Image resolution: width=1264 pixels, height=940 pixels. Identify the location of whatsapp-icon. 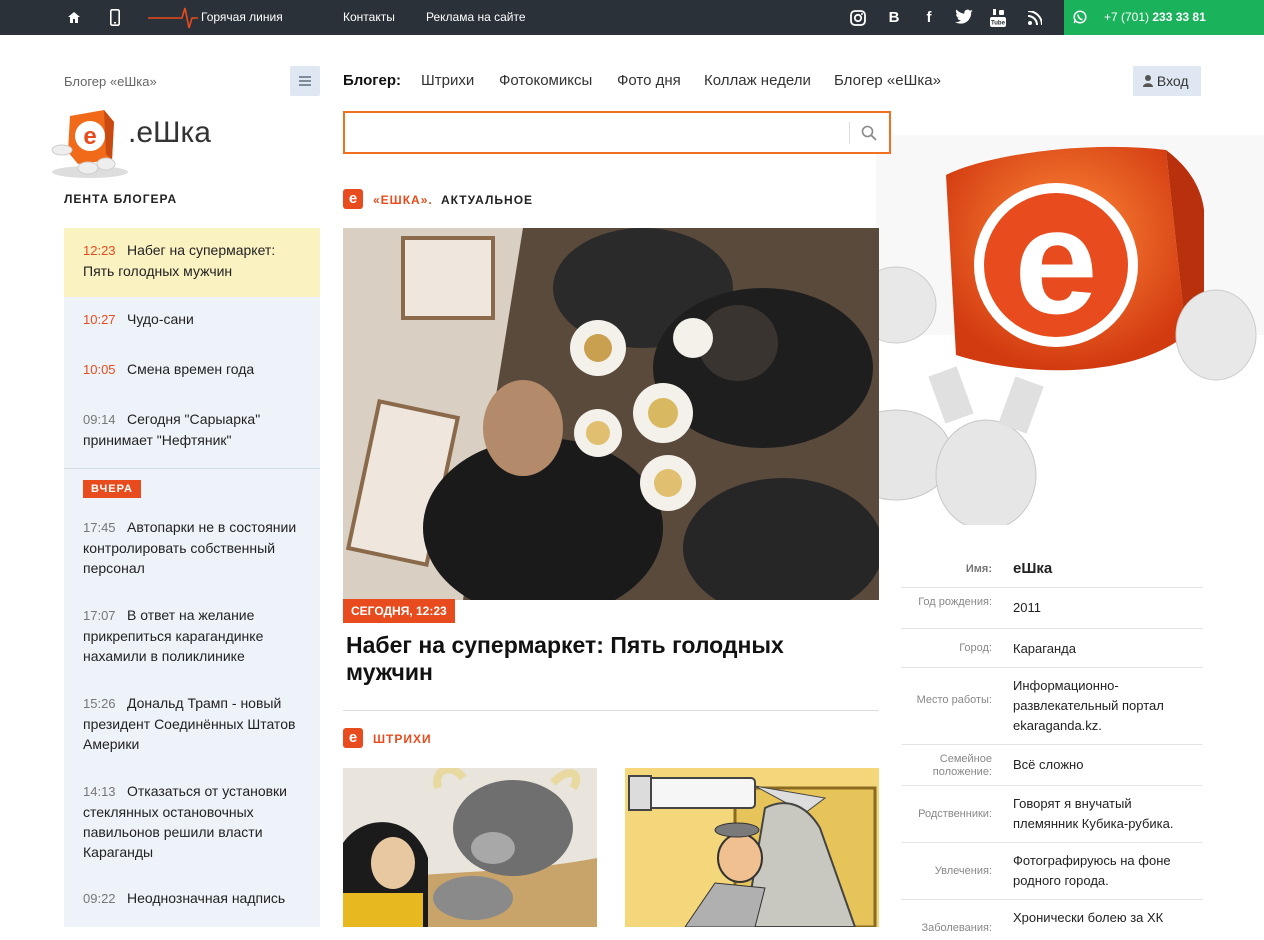
(1080, 17).